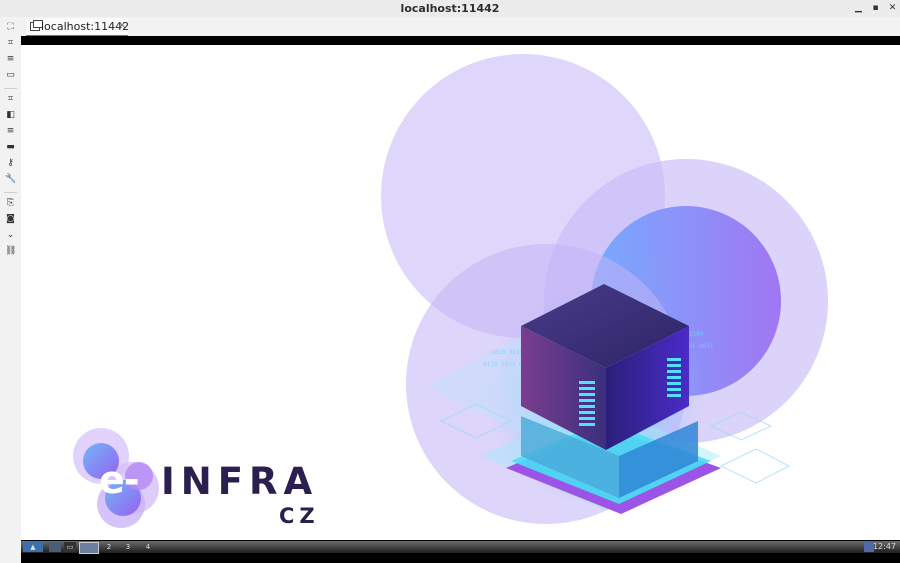  I want to click on tab-window-icon, so click(36, 25).